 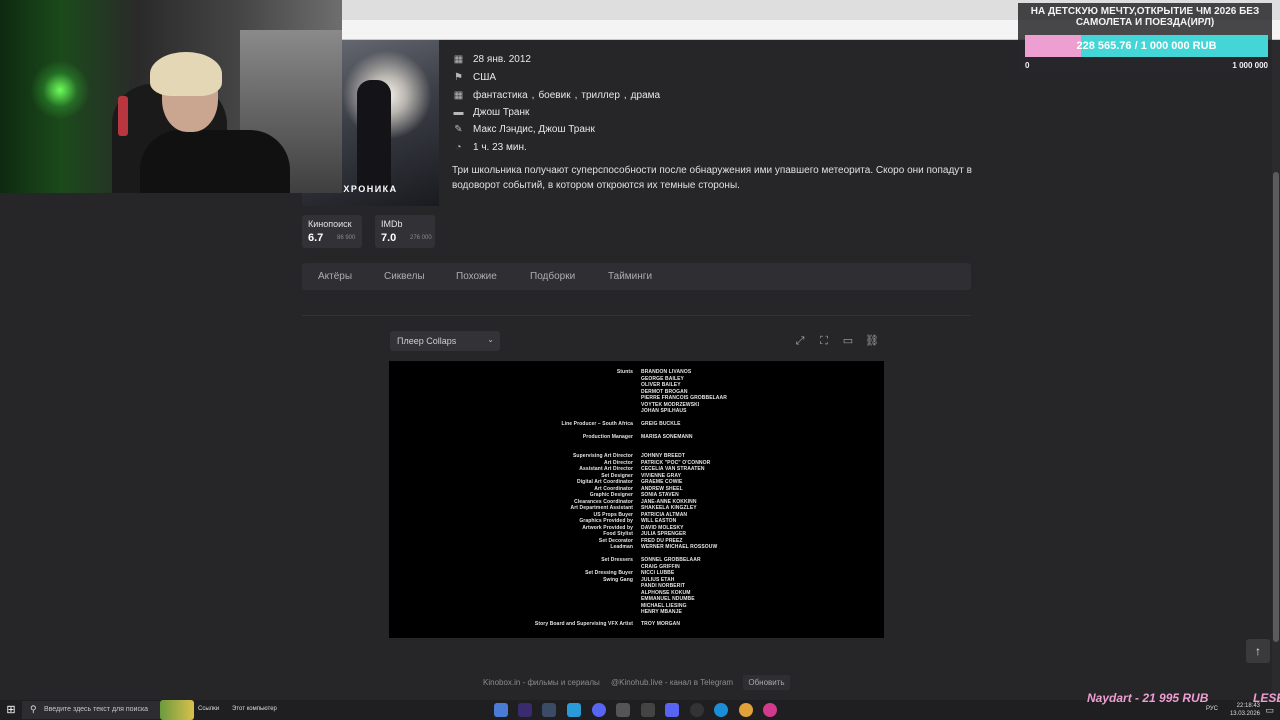 I want to click on webcam-overlay, so click(x=171, y=96).